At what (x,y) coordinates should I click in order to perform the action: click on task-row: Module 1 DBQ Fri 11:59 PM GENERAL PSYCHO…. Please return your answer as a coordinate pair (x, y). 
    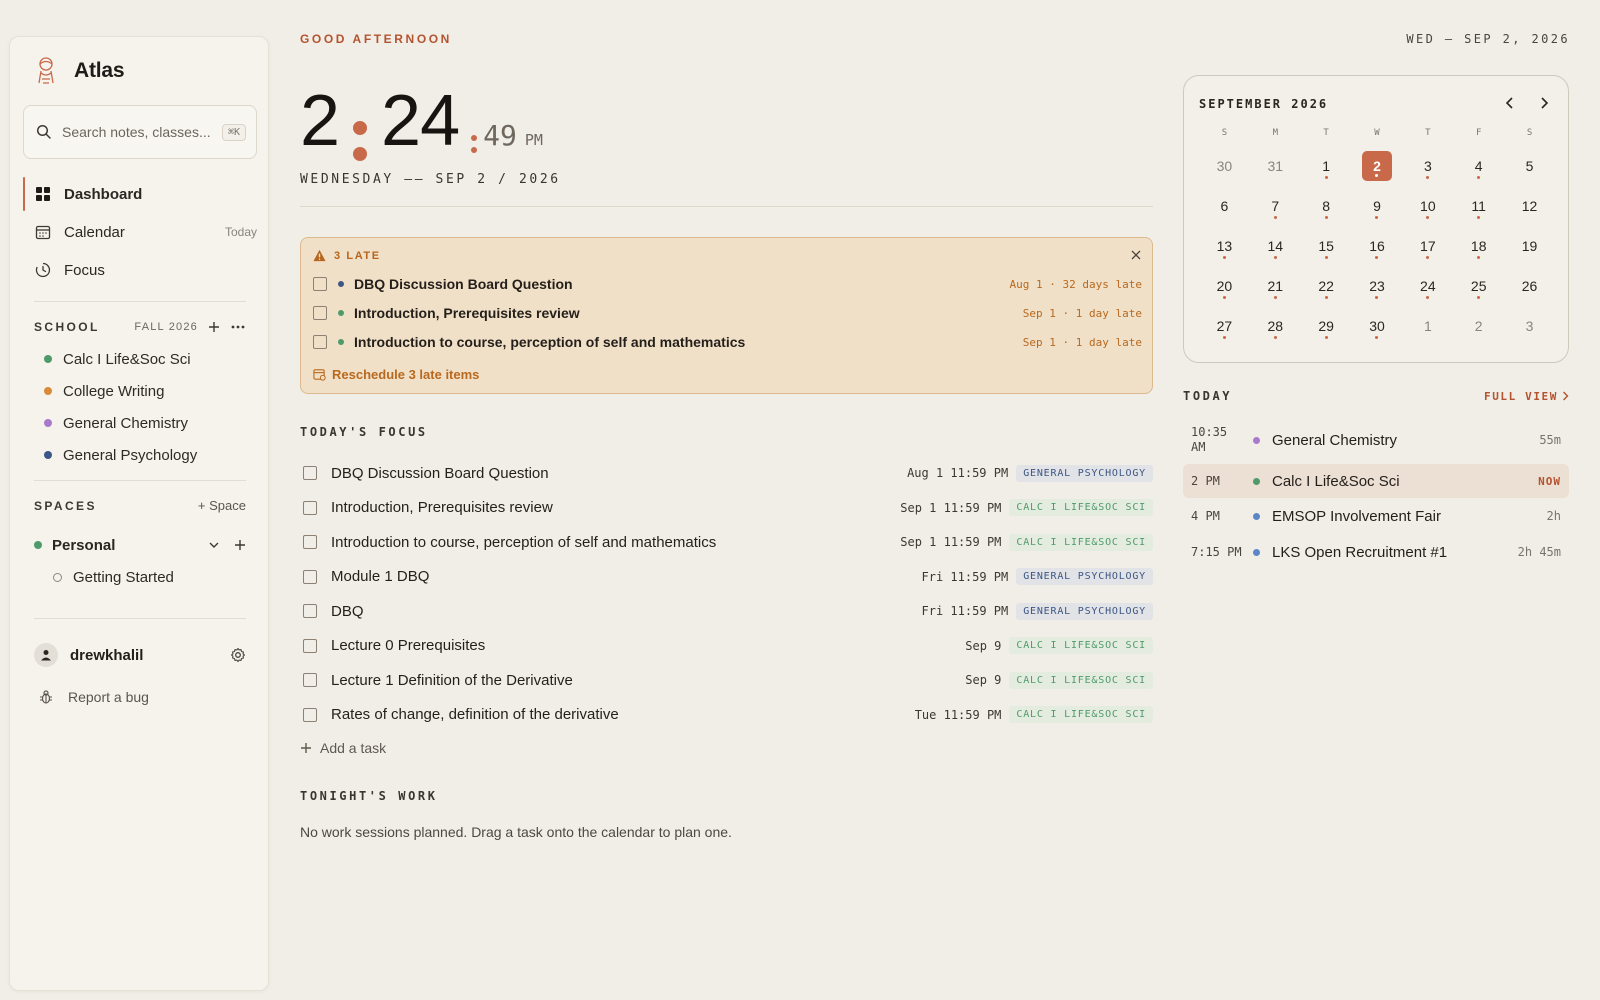
    Looking at the image, I should click on (726, 577).